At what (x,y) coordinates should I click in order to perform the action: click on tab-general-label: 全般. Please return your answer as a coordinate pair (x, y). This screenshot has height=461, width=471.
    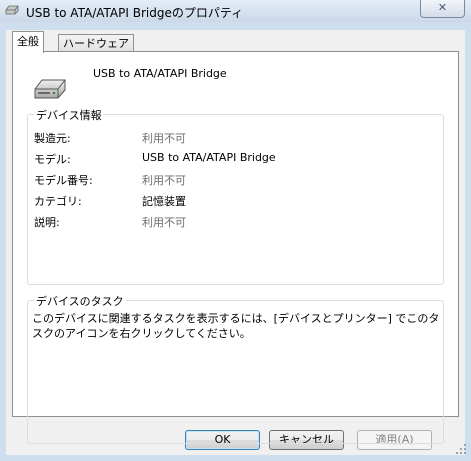
    Looking at the image, I should click on (28, 41).